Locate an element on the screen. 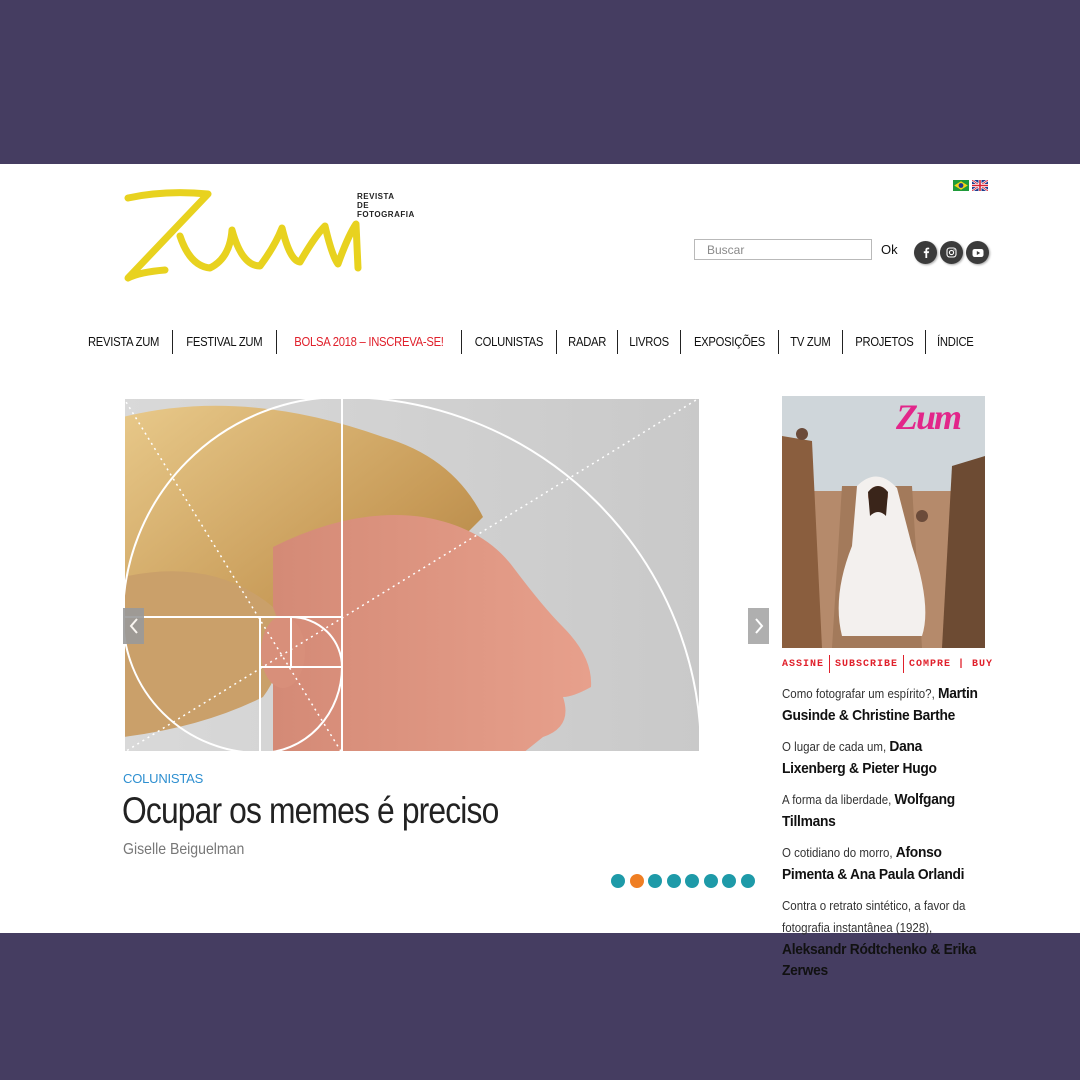 Image resolution: width=1080 pixels, height=1080 pixels. slider-next-button is located at coordinates (758, 626).